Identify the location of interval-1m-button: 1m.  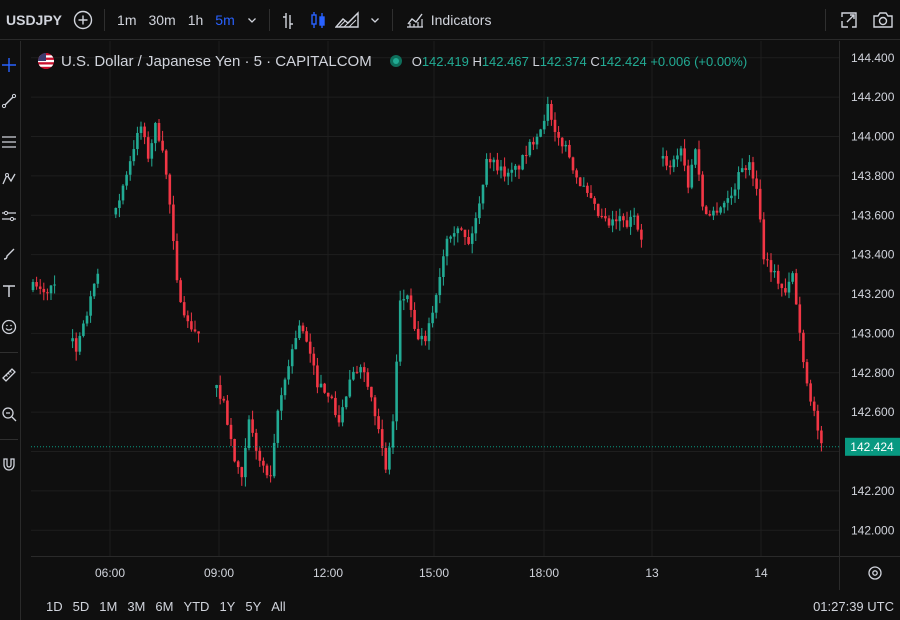
(126, 20).